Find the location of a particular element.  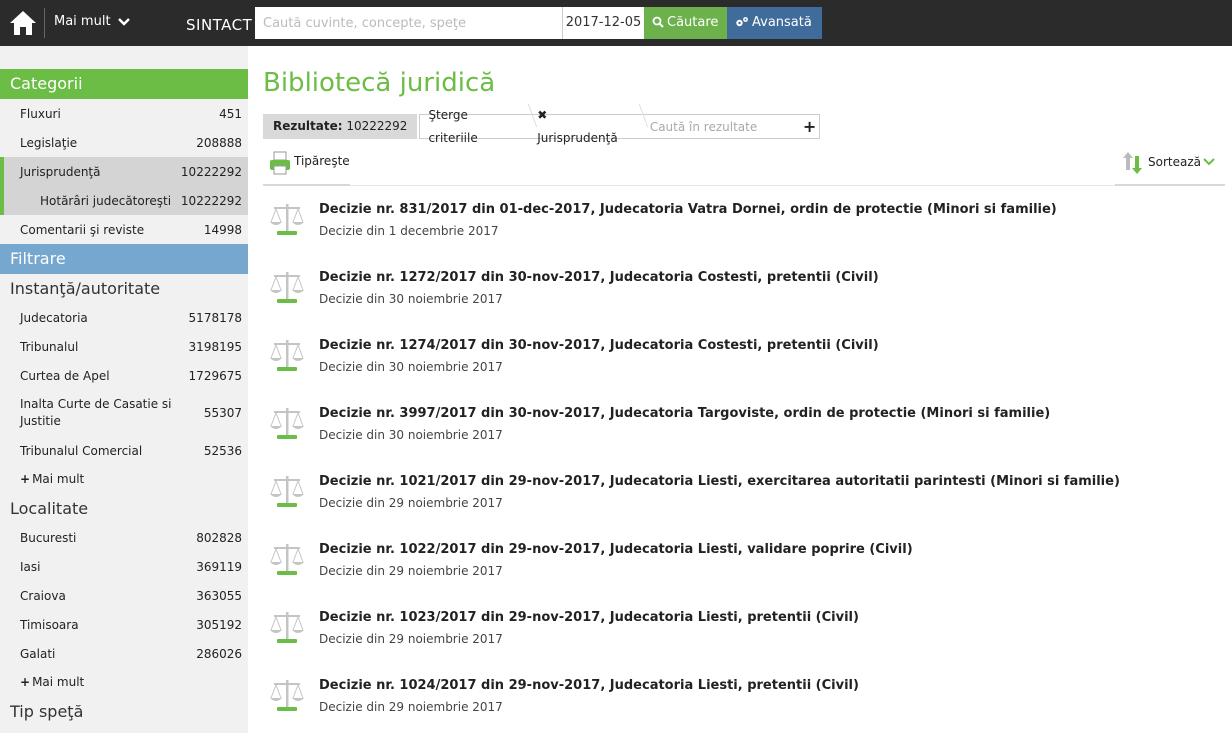

criteria-box: Şterge criteriile ✖ Jurisprudenţă + is located at coordinates (620, 126).